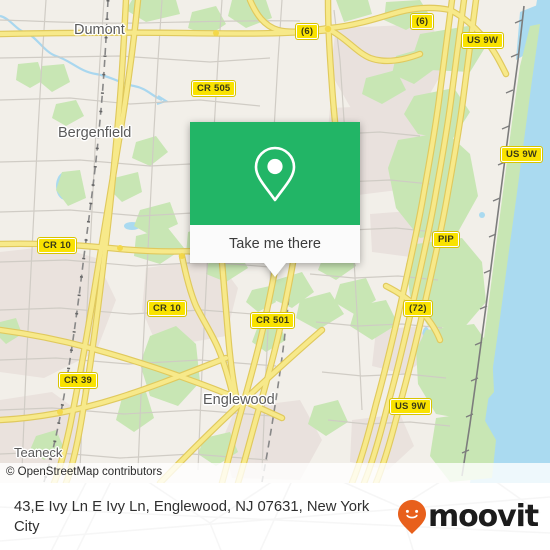 The height and width of the screenshot is (550, 550). What do you see at coordinates (167, 308) in the screenshot?
I see `road-shield-cr10-b: CR 10` at bounding box center [167, 308].